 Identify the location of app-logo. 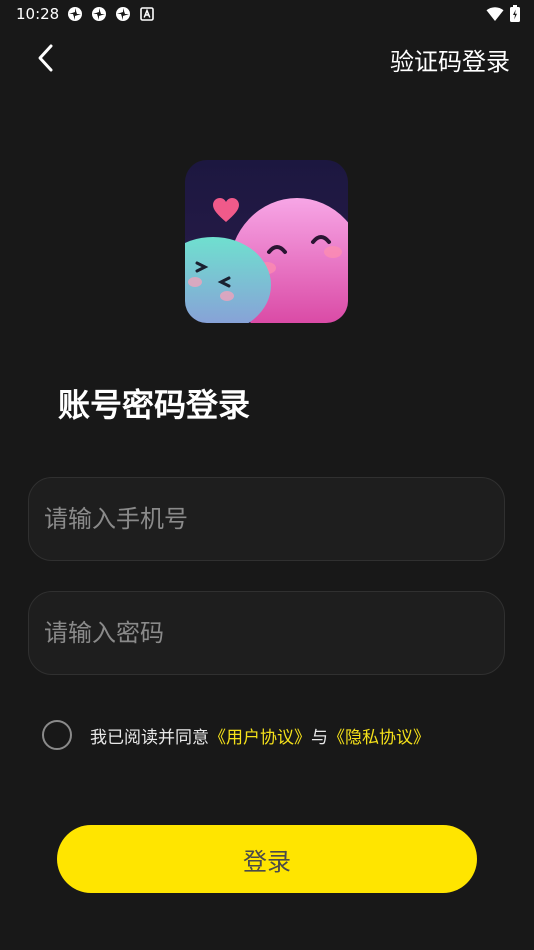
(266, 241).